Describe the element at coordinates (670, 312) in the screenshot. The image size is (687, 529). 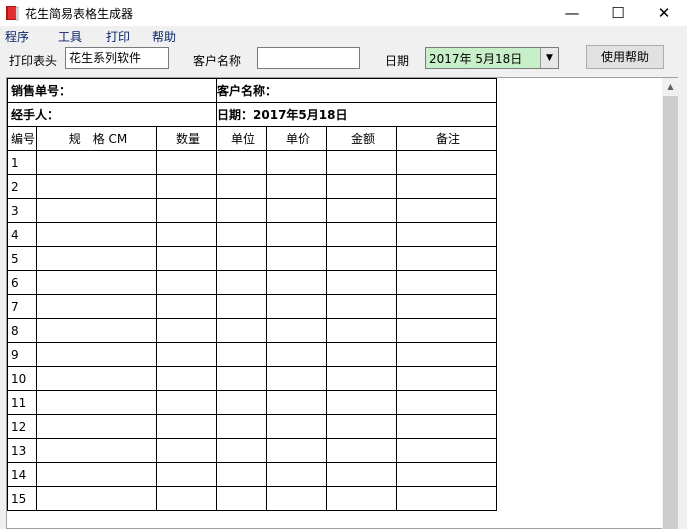
I see `scrollbar-thumb` at that location.